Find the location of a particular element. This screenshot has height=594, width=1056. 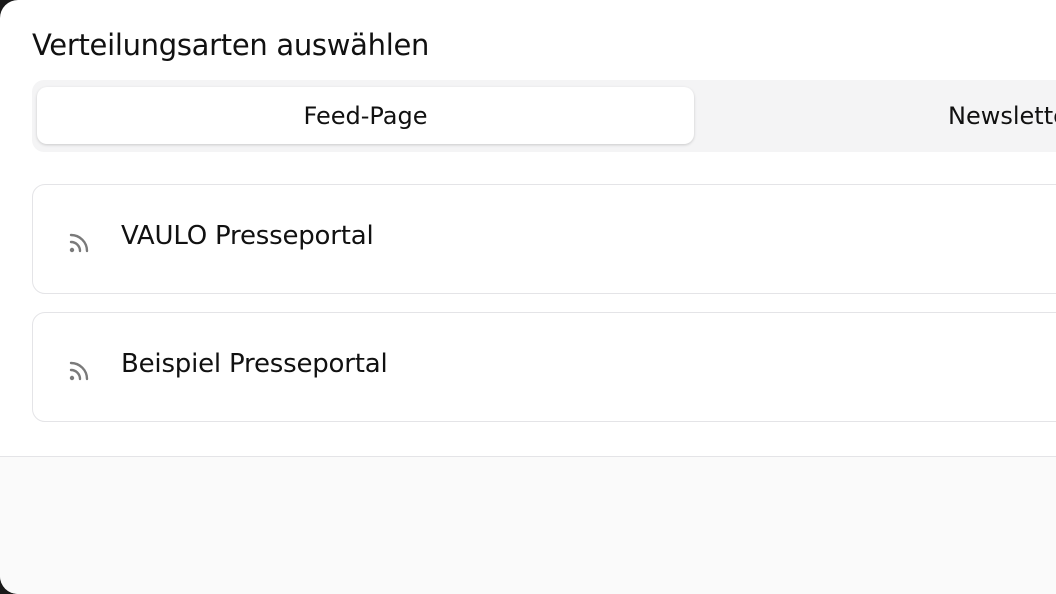

tab-feed-page: Feed-Page is located at coordinates (365, 115).